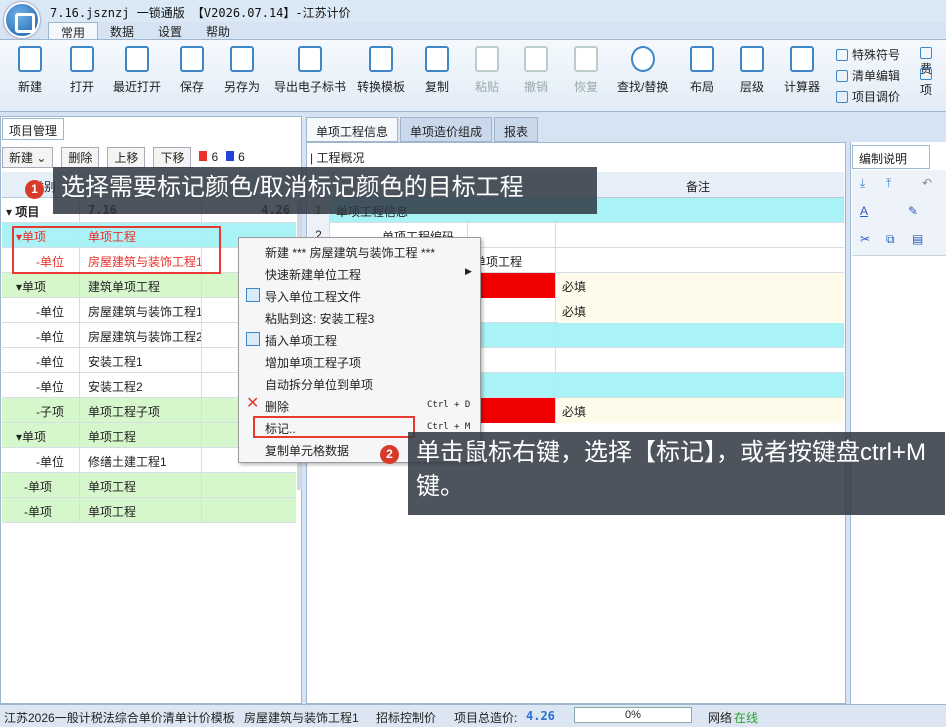  I want to click on window-title: 7.16.jsznzj 一锁通版 【V2026.07.14】-江苏计价, so click(200, 13).